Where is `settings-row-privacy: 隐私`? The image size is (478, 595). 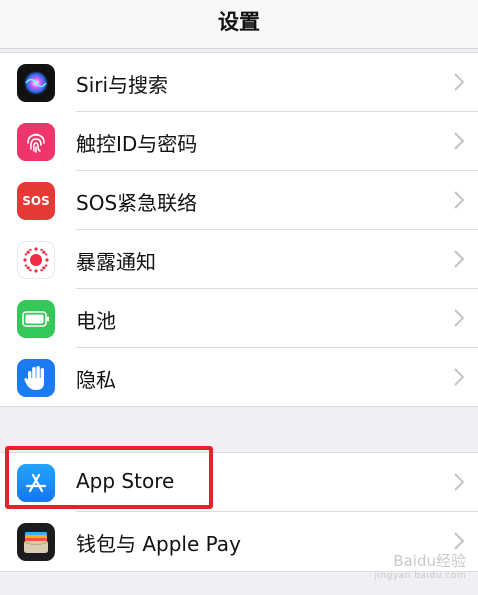 settings-row-privacy: 隐私 is located at coordinates (239, 377).